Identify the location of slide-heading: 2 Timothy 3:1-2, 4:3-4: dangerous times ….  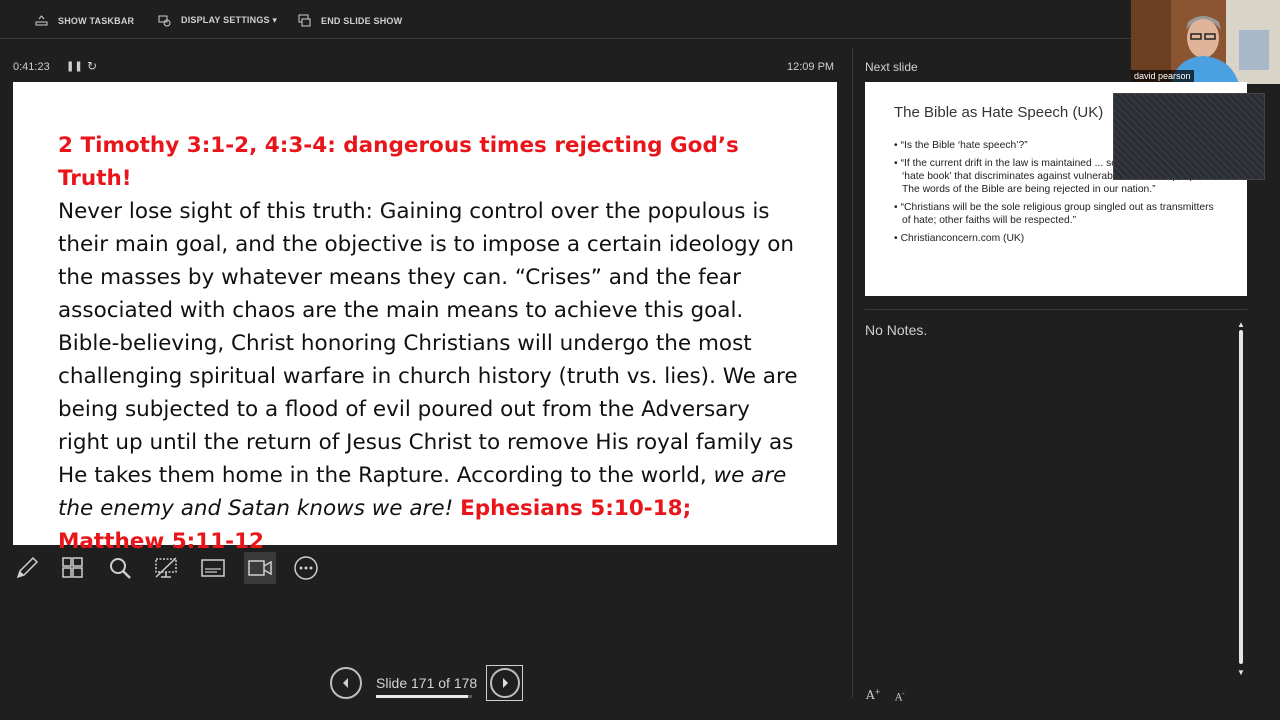
(398, 162).